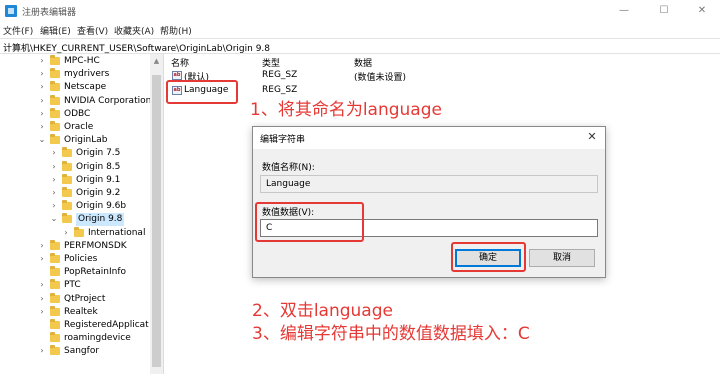  What do you see at coordinates (75, 167) in the screenshot?
I see `tree-item: › Origin 8.5` at bounding box center [75, 167].